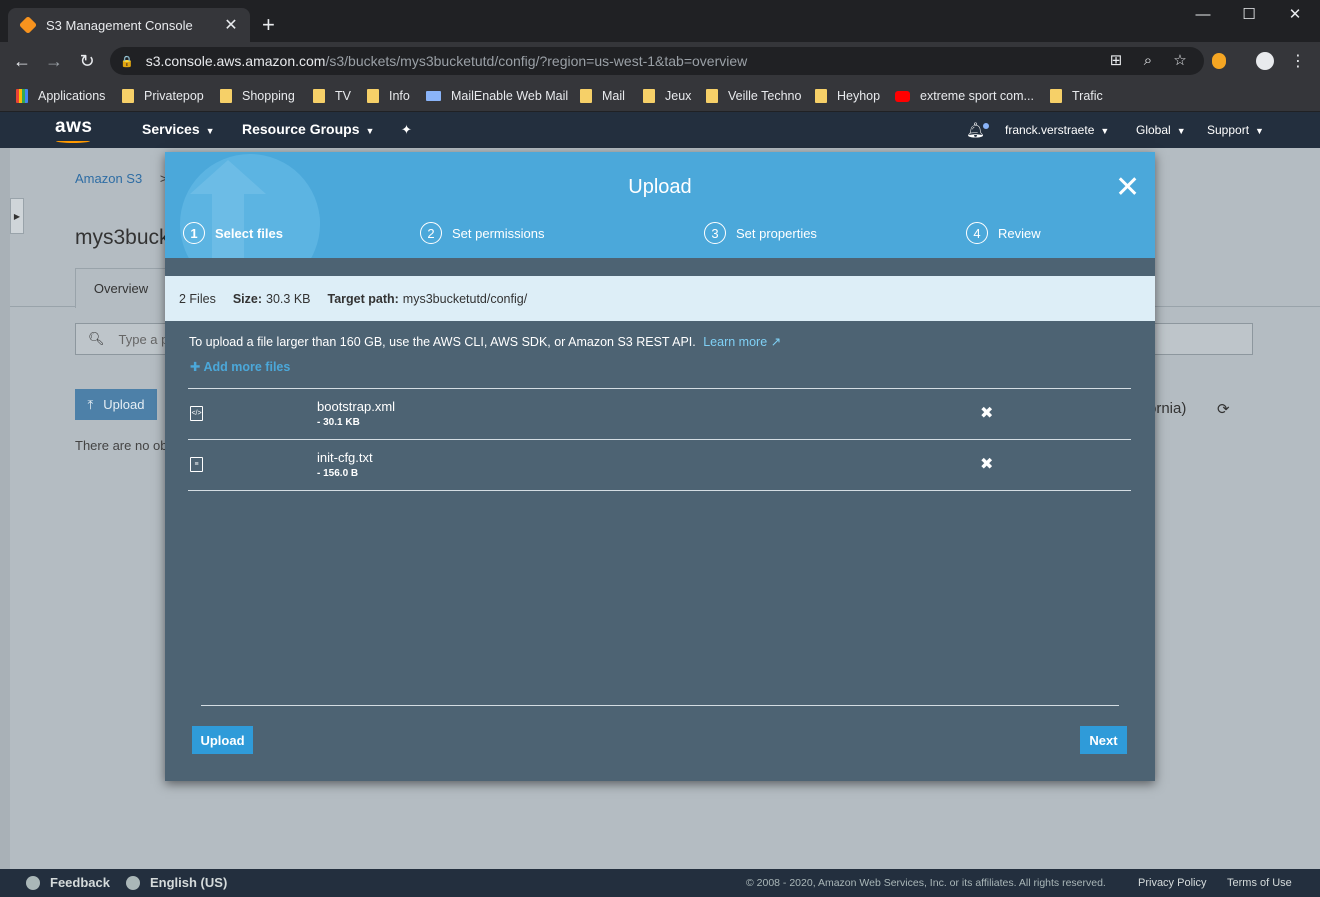  Describe the element at coordinates (119, 25) in the screenshot. I see `tab-title: S3 Management Console` at that location.